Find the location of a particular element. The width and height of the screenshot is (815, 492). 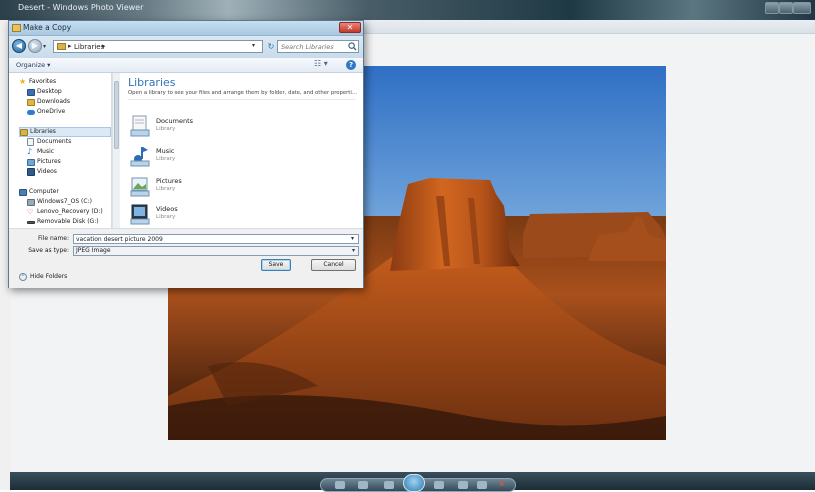

command-bar: Organize ▾ ☷ ▾ ? is located at coordinates (186, 65).